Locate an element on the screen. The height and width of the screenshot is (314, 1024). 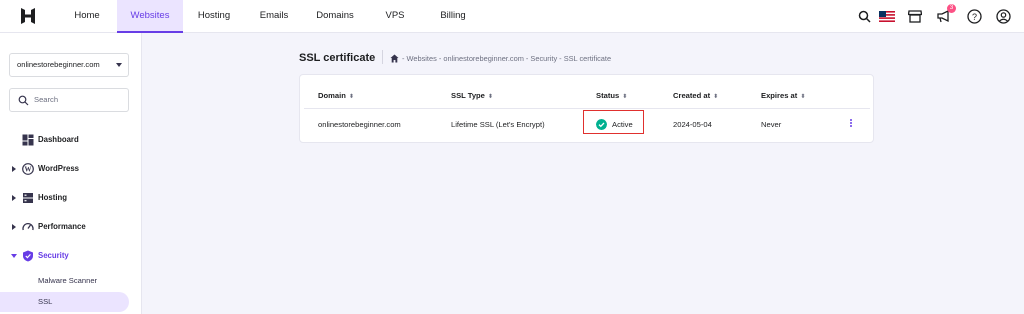
sidebar-item-label: Performance is located at coordinates (62, 226).